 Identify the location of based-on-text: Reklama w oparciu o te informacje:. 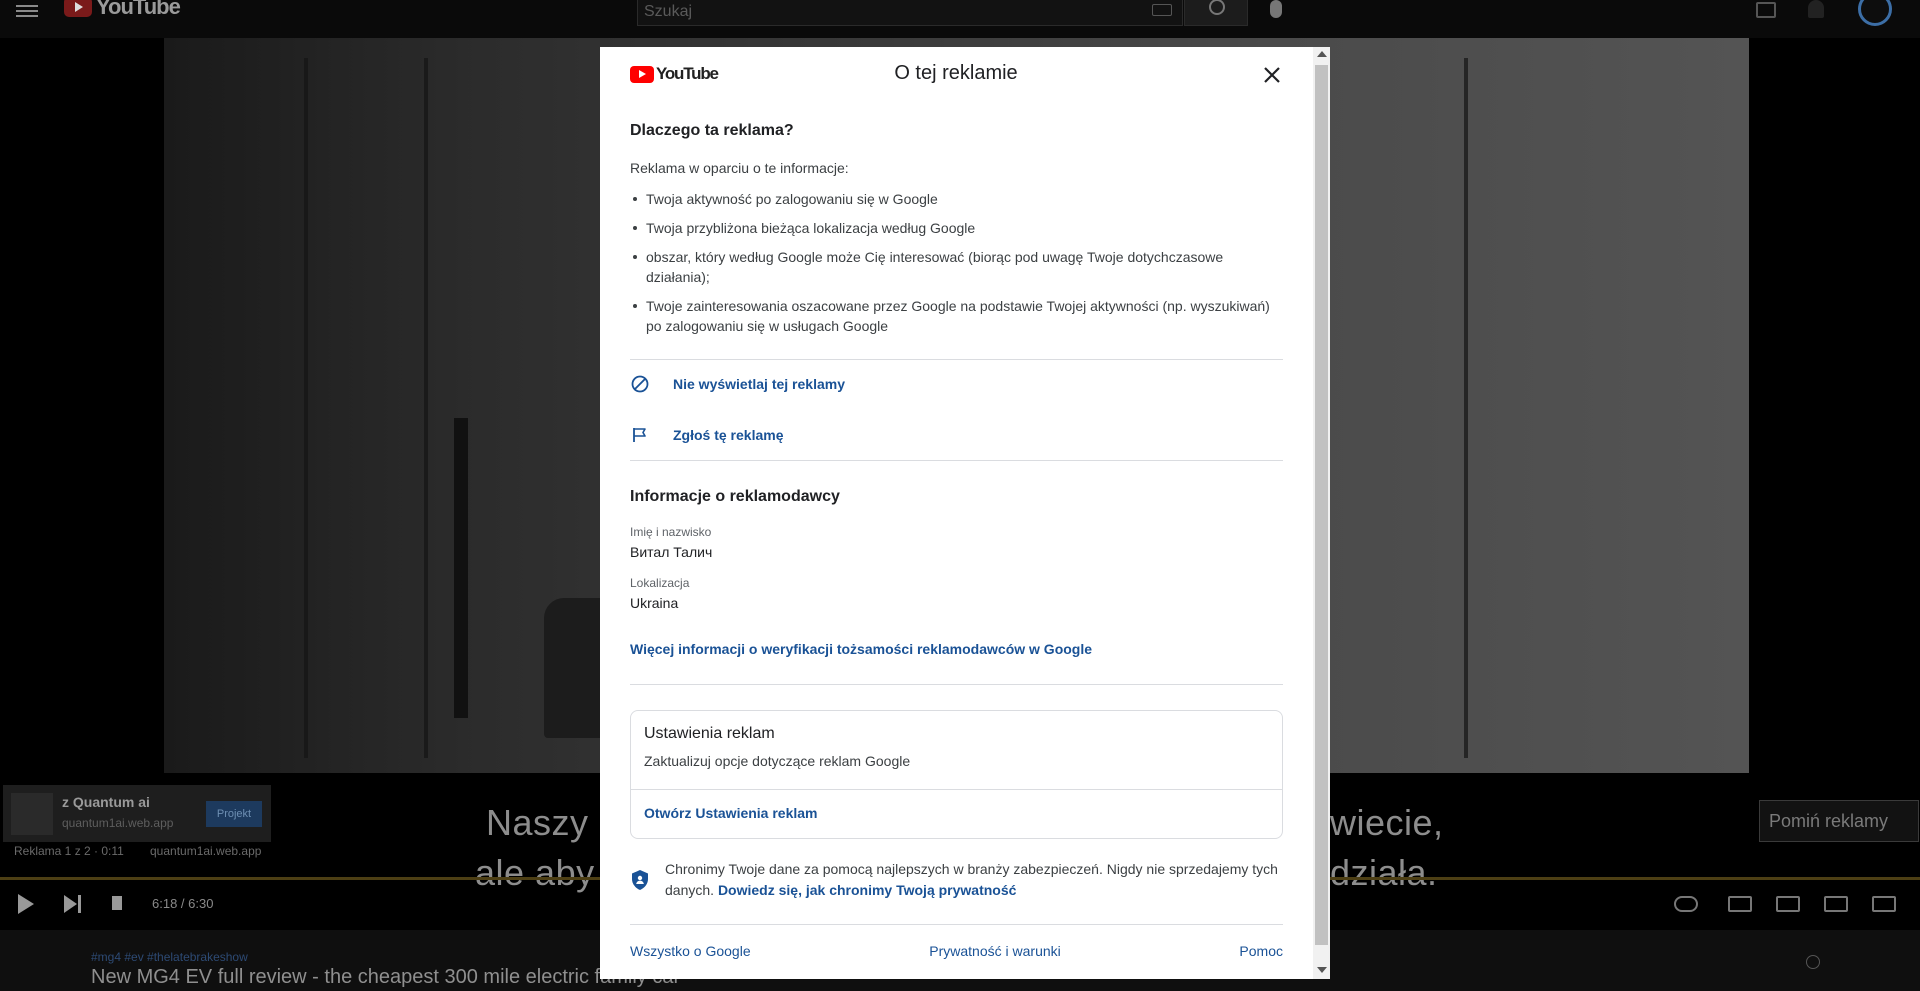
(739, 168).